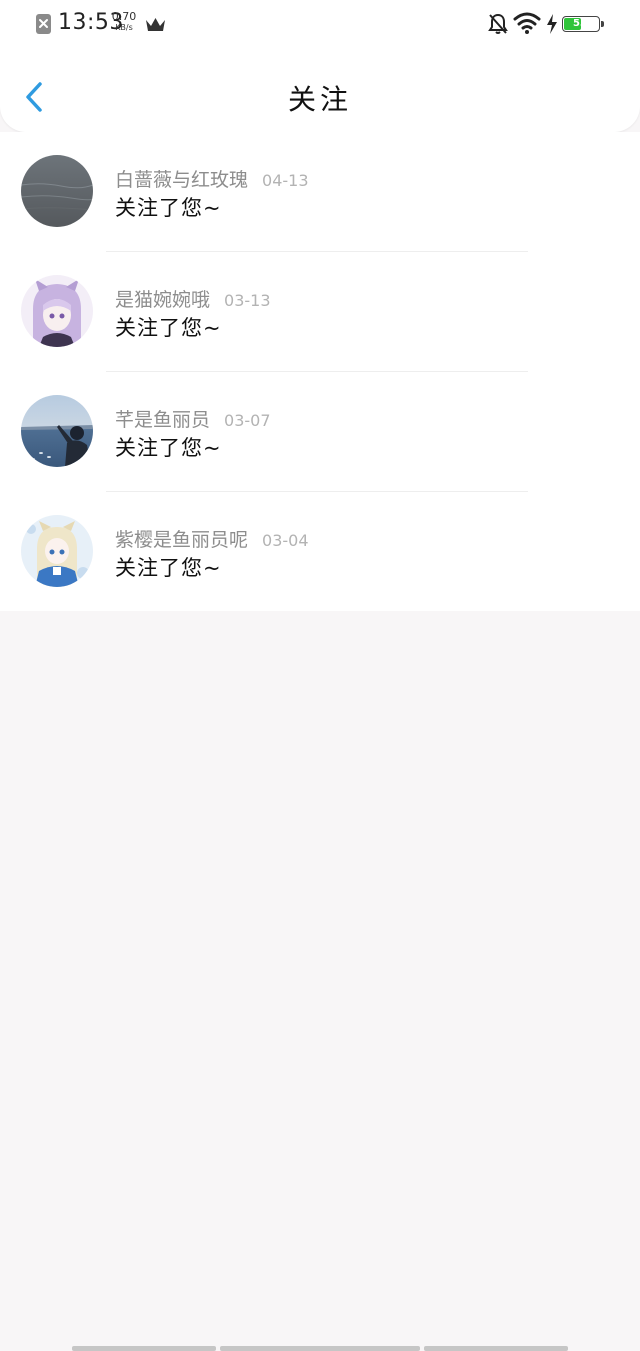  What do you see at coordinates (247, 420) in the screenshot?
I see `follow-date: 03-07` at bounding box center [247, 420].